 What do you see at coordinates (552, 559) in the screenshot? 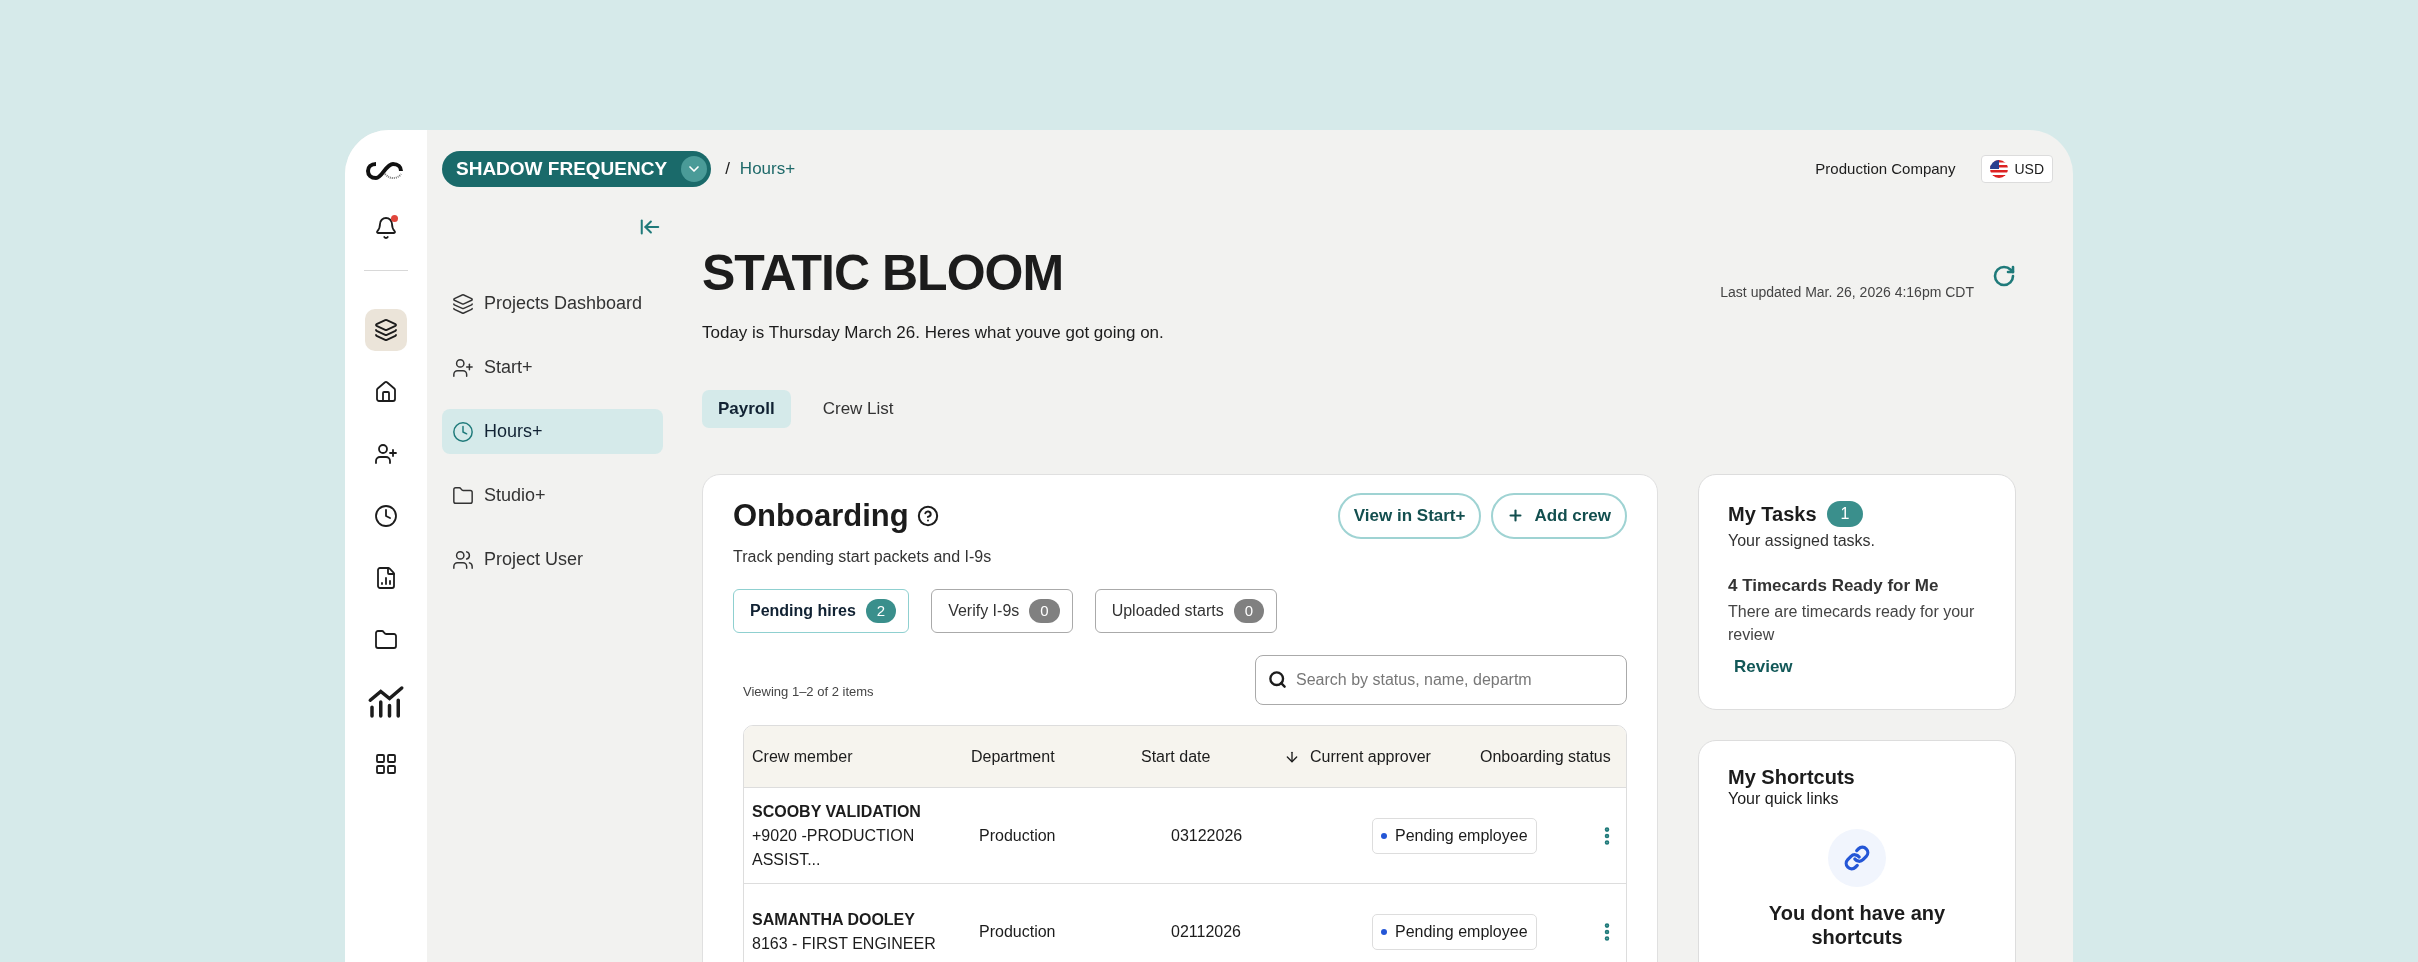
I see `nav-item: Project User` at bounding box center [552, 559].